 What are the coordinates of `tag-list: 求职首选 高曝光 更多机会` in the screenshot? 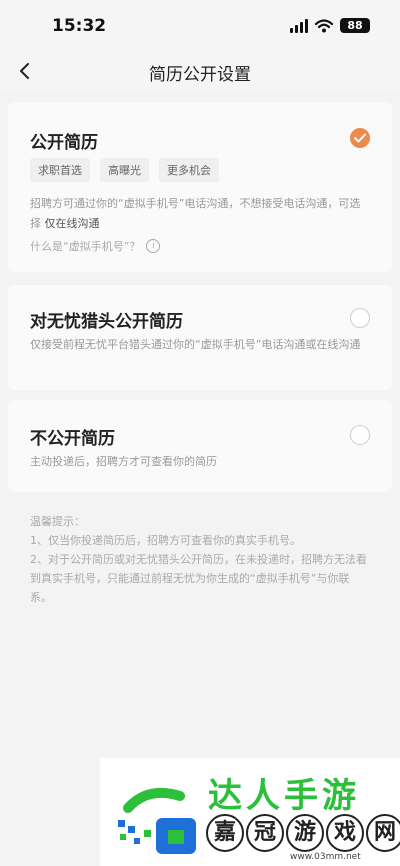 It's located at (124, 170).